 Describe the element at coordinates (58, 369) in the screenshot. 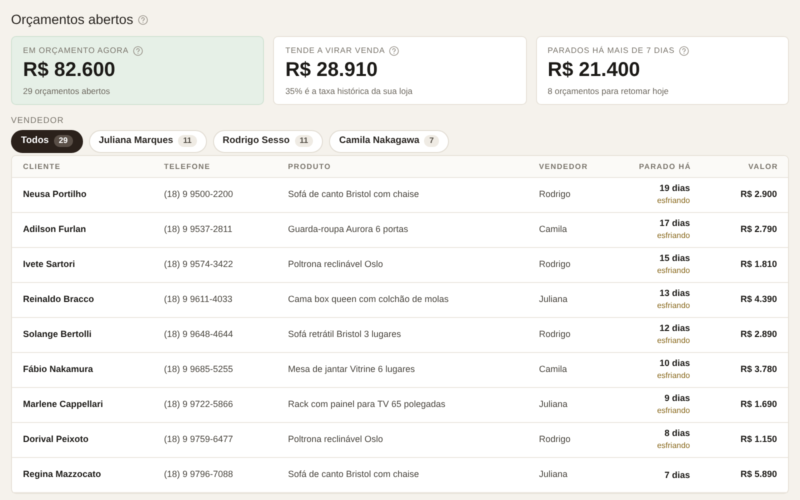

I see `client-name: Fábio Nakamura` at that location.